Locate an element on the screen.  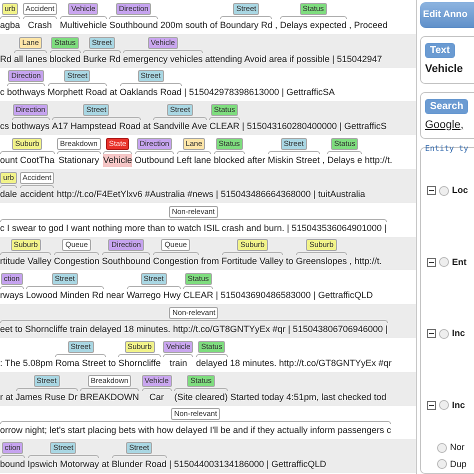
annotated-text: ount CootTha is located at coordinates (27, 160).